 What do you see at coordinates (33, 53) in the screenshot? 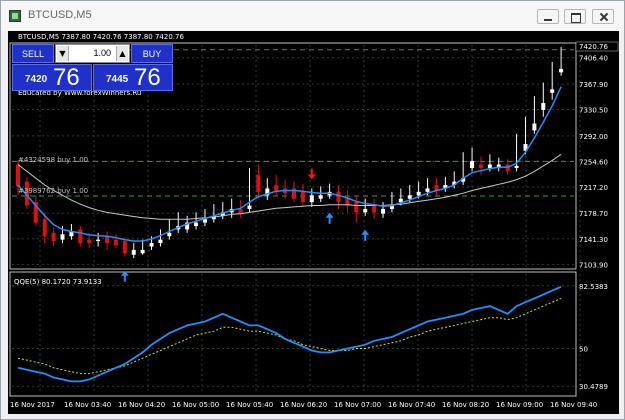
I see `sell-button: SELL` at bounding box center [33, 53].